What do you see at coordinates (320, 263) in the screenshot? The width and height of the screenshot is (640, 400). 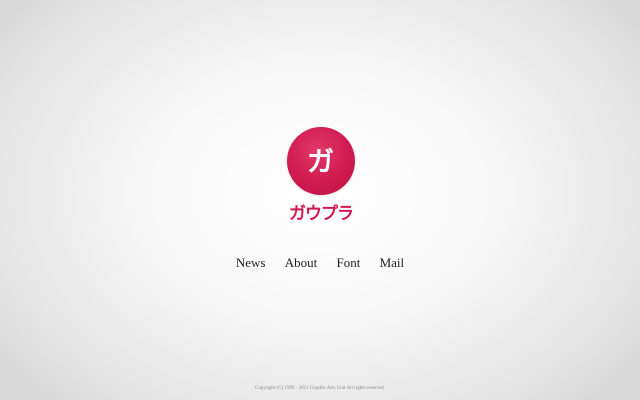 I see `main-nav: News About Font Mail` at bounding box center [320, 263].